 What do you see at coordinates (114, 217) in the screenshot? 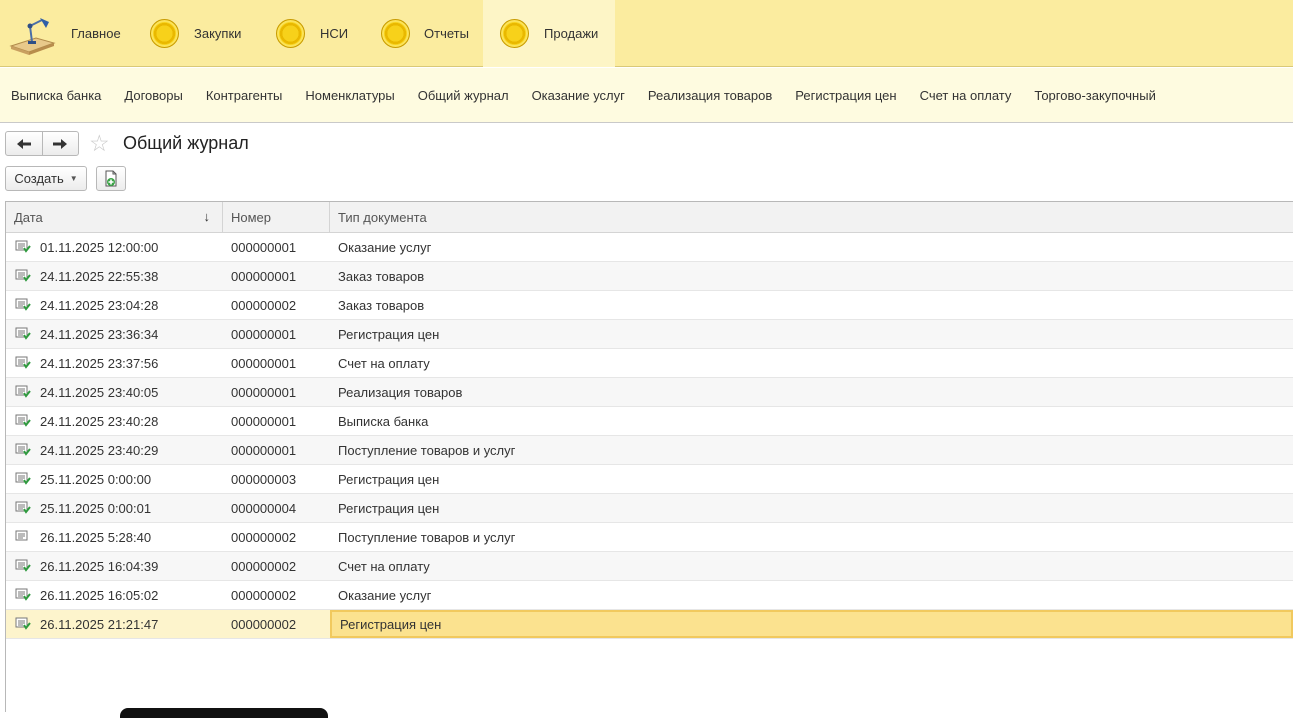
I see `column-header-date: Дата ↓` at bounding box center [114, 217].